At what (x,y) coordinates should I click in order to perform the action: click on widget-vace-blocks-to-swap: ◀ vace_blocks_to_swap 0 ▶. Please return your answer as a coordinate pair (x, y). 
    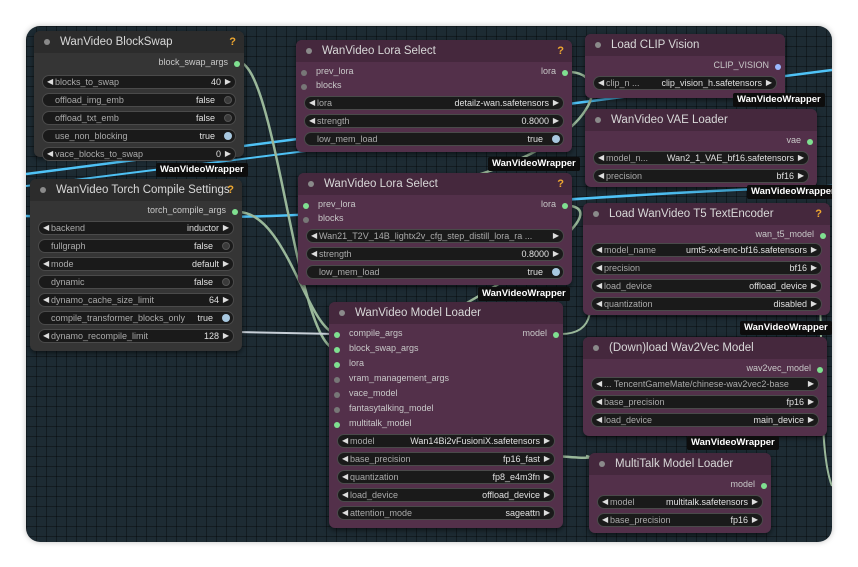
    Looking at the image, I should click on (139, 154).